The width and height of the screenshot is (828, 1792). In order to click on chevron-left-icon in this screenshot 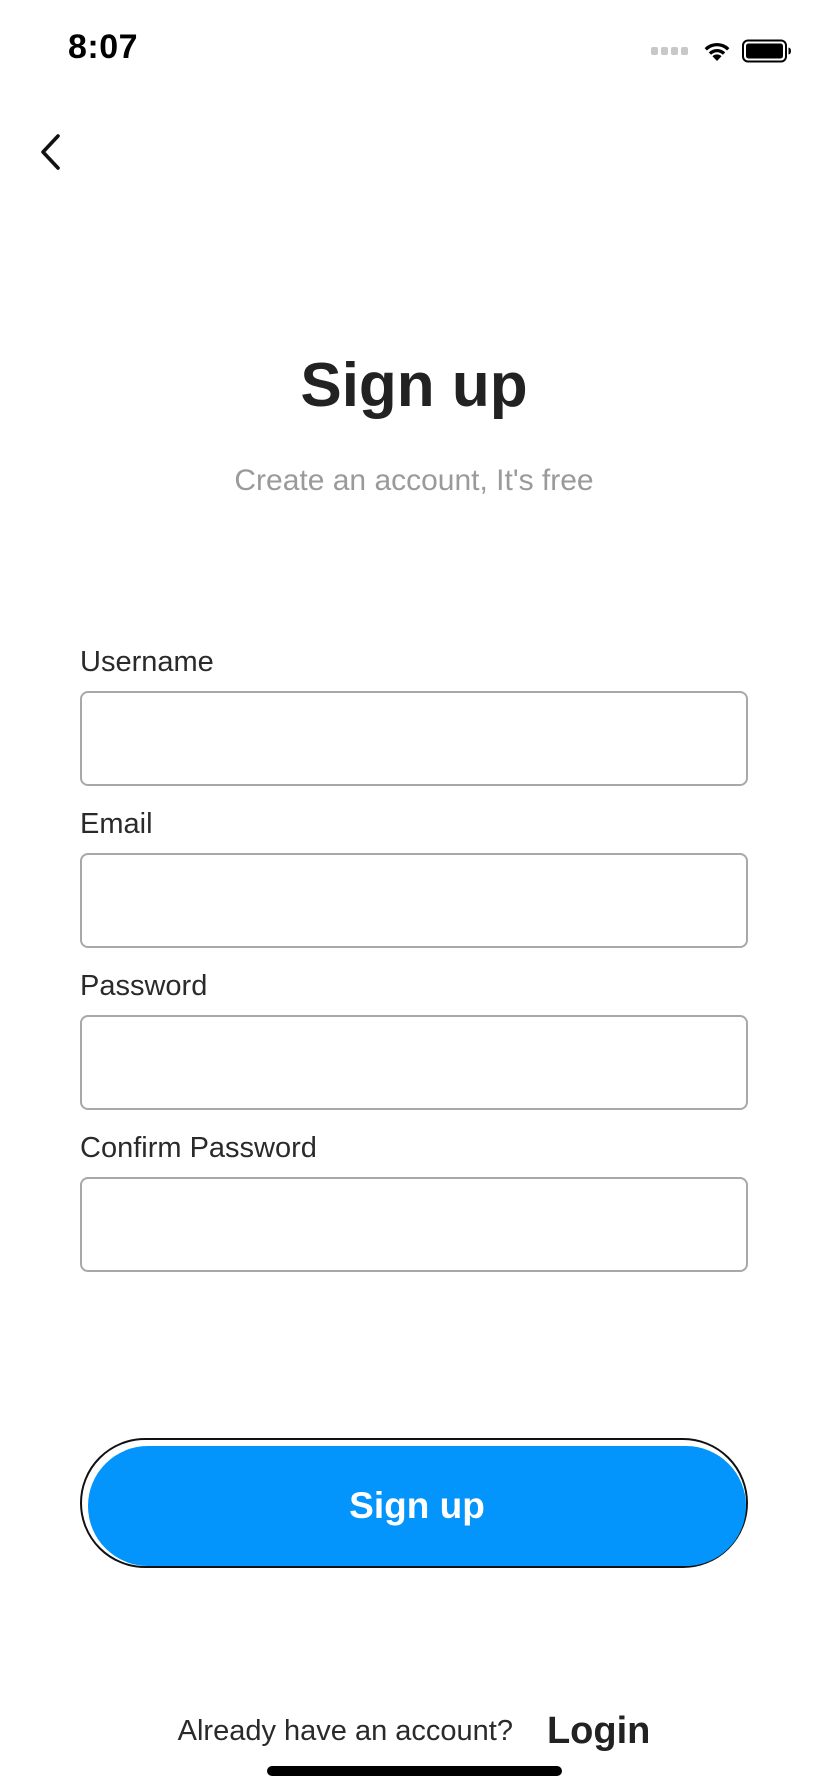, I will do `click(50, 152)`.